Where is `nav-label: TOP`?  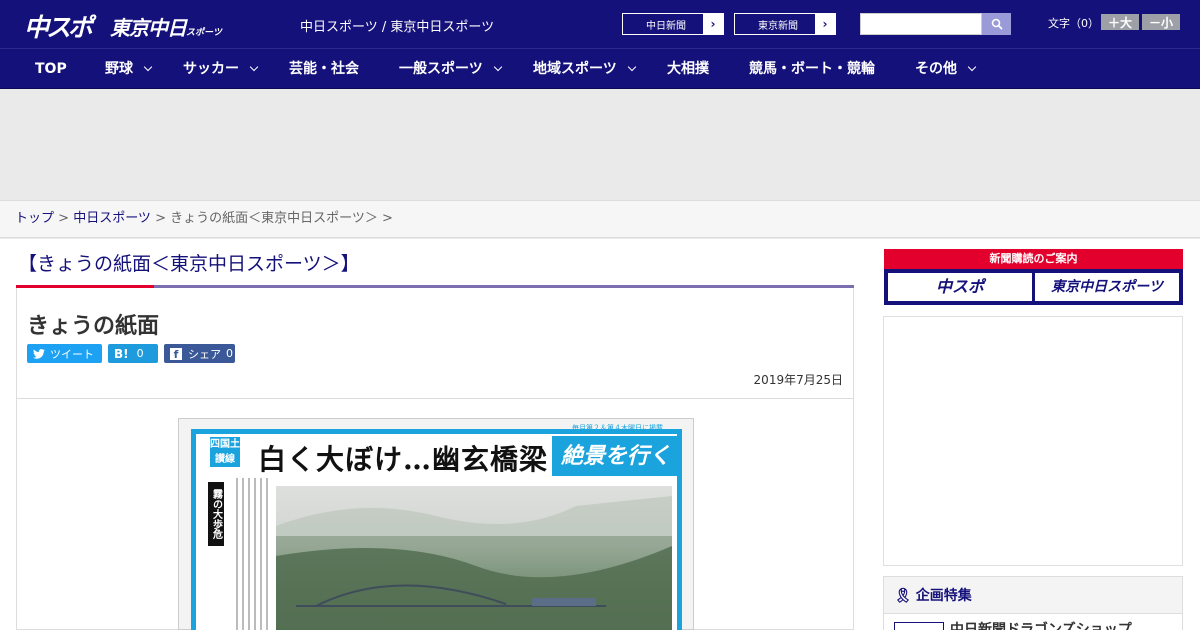
nav-label: TOP is located at coordinates (51, 69).